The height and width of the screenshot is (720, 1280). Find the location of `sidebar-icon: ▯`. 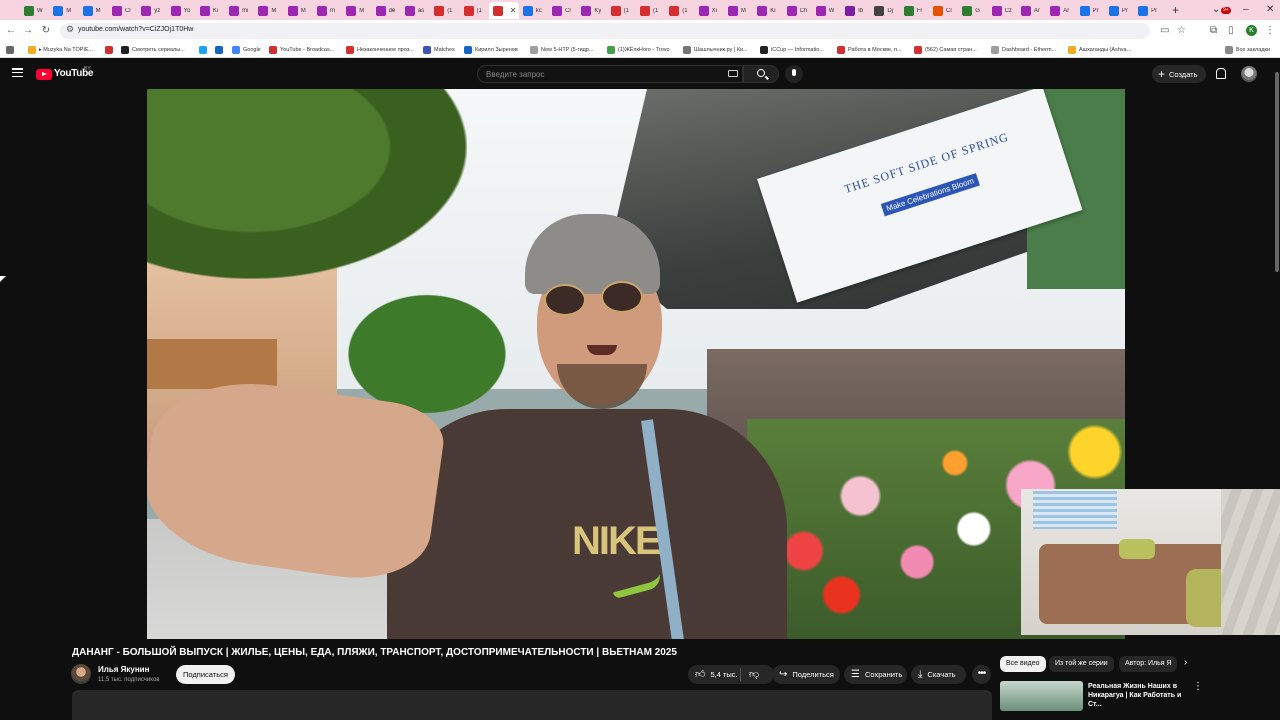

sidebar-icon: ▯ is located at coordinates (1231, 31).